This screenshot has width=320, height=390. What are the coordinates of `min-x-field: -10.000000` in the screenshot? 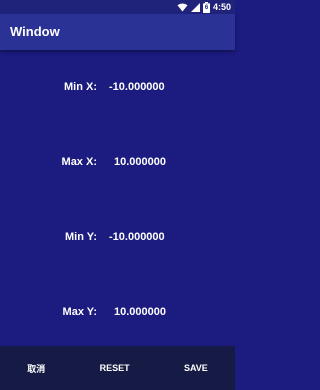 It's located at (137, 87).